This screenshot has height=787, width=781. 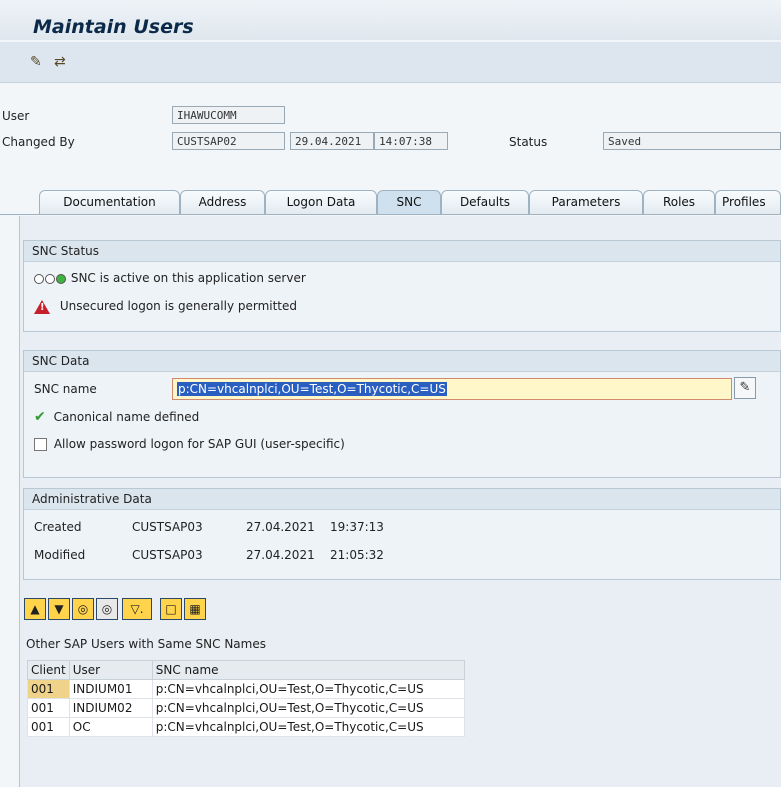 I want to click on modified-time: 21:05:32, so click(x=357, y=555).